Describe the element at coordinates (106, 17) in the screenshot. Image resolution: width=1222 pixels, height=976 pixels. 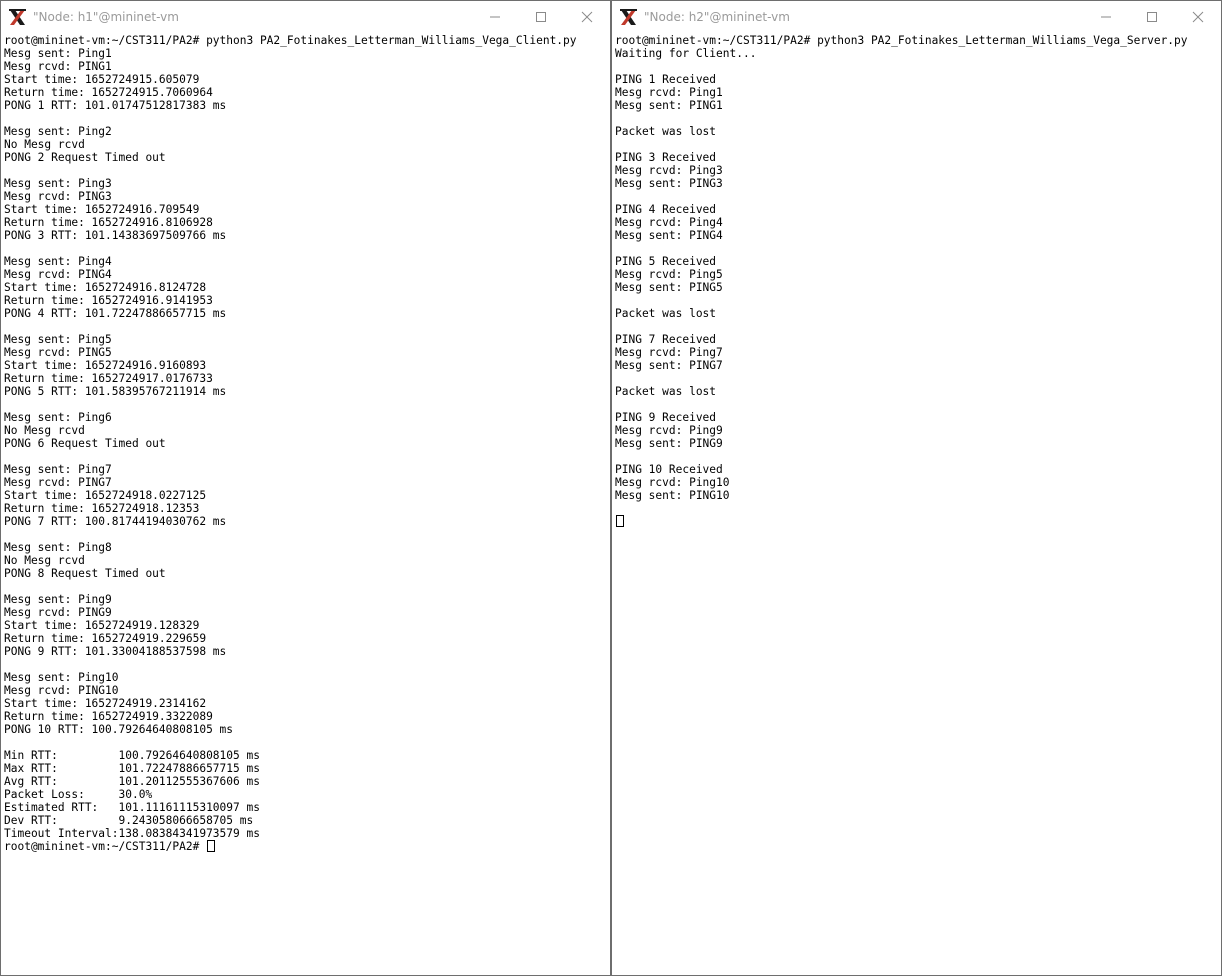
I see `window-title: "Node: h1"@mininet-vm` at that location.